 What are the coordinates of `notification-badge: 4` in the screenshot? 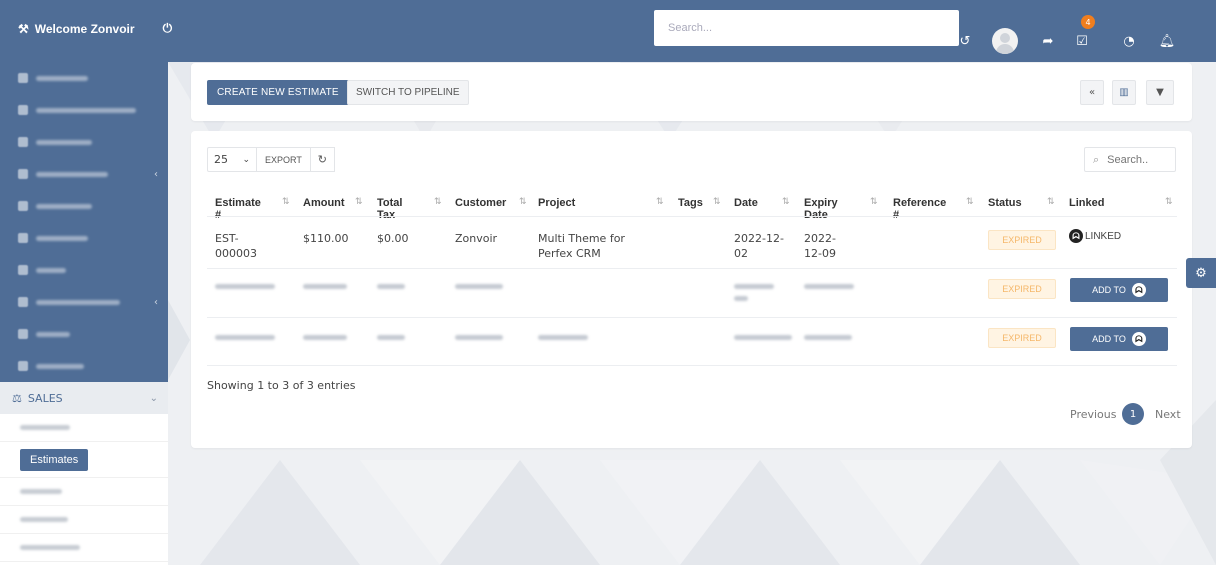 It's located at (1088, 22).